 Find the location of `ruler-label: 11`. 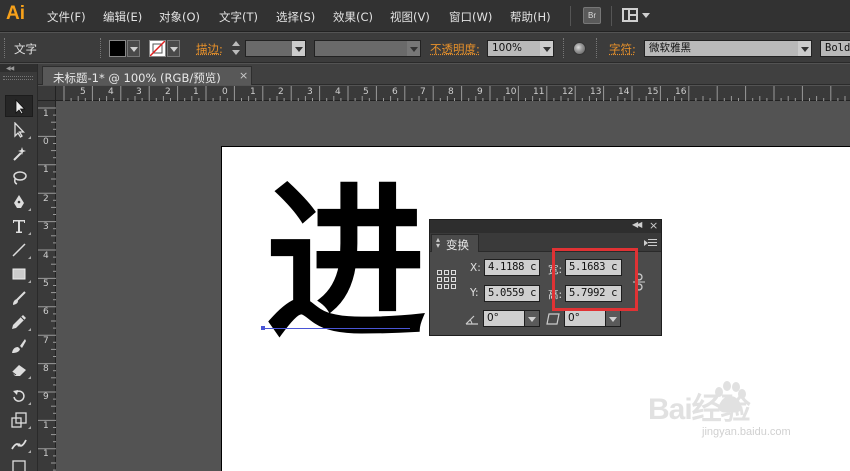

ruler-label: 11 is located at coordinates (538, 92).